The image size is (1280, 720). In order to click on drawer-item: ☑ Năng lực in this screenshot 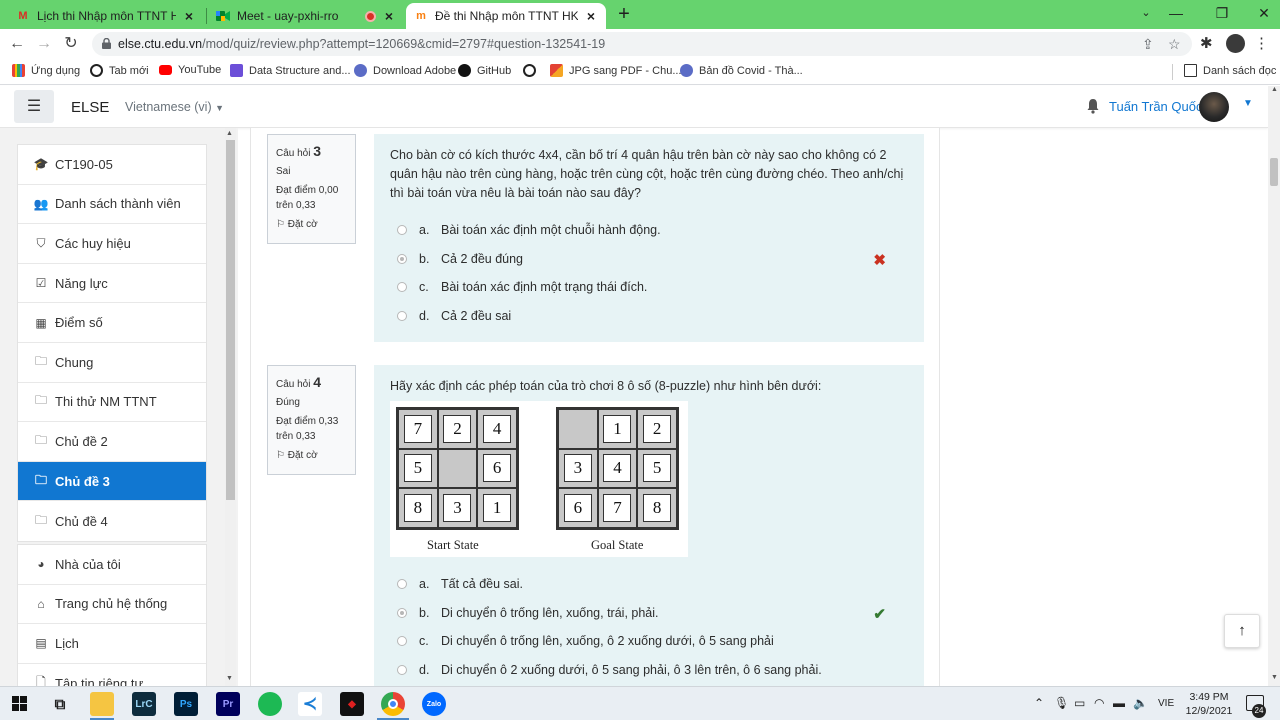, I will do `click(112, 284)`.